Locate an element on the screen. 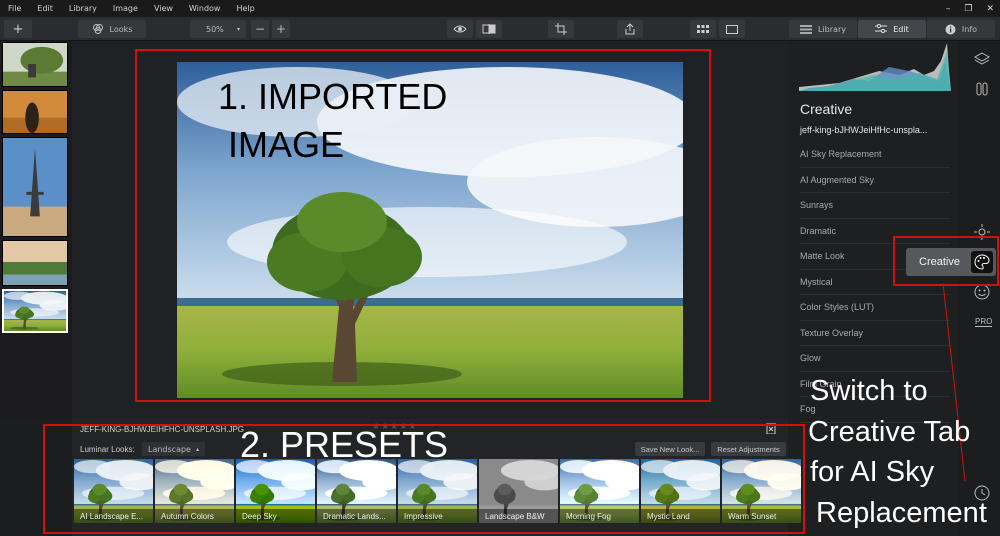  window-controls: – ❐ ✕ is located at coordinates (970, 8).